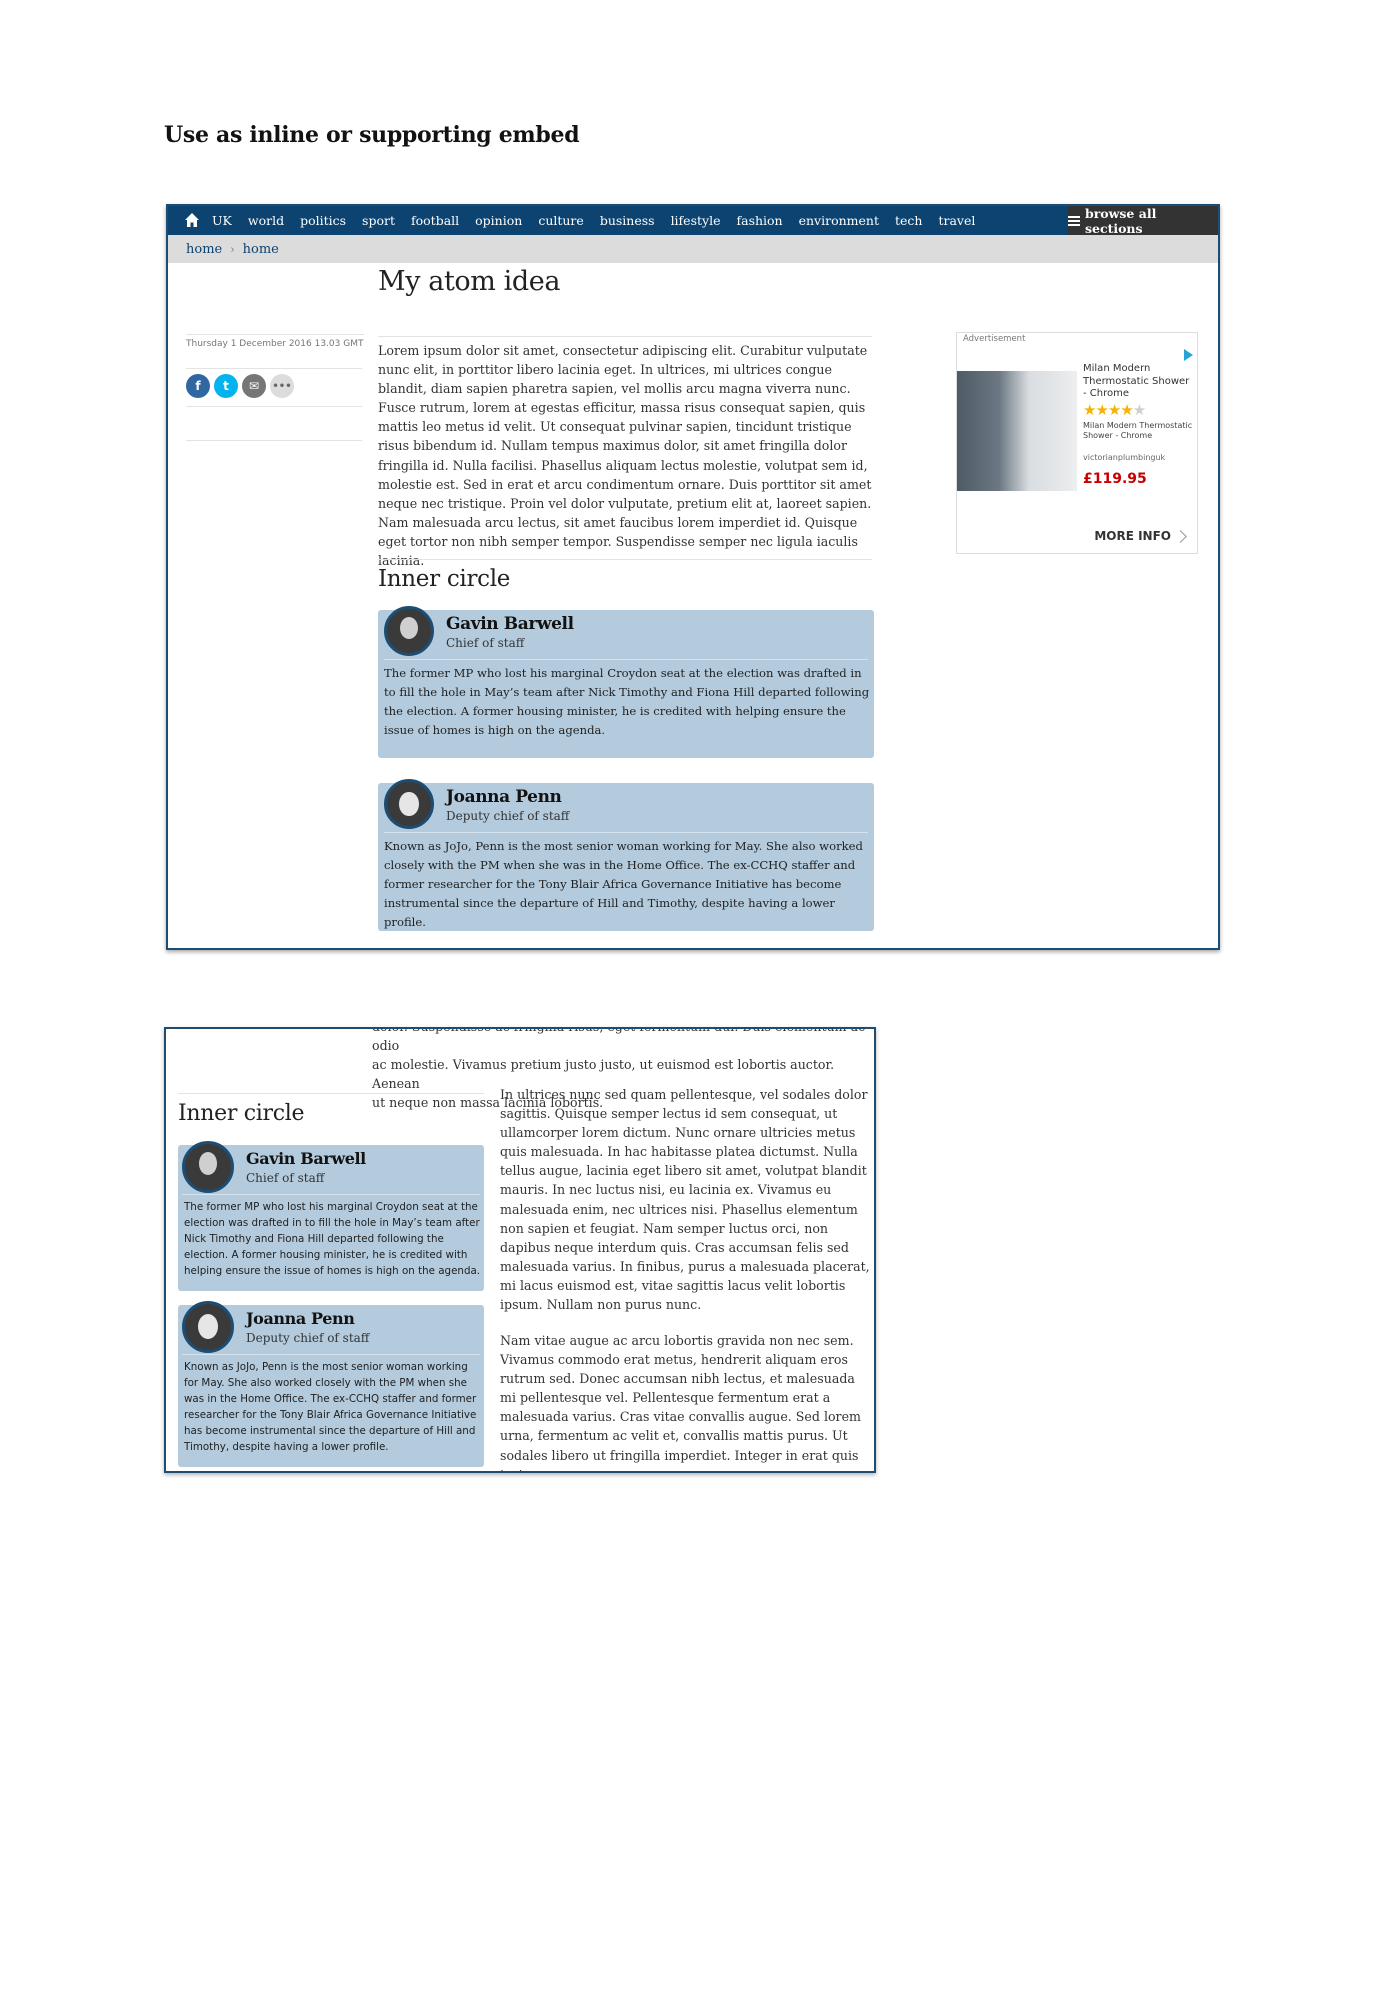 This screenshot has width=1385, height=2000. Describe the element at coordinates (323, 220) in the screenshot. I see `nav-item-politics: politics` at that location.